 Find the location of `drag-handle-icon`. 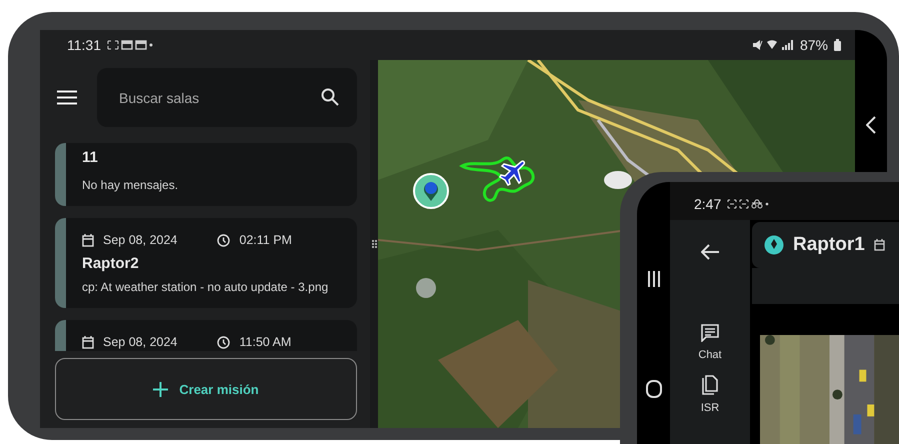

drag-handle-icon is located at coordinates (374, 244).